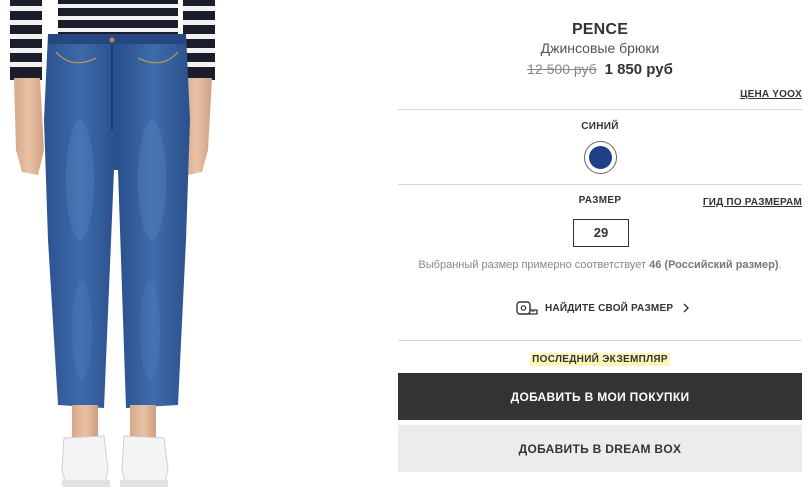  Describe the element at coordinates (752, 202) in the screenshot. I see `size-guide-link: ГИД ПО РАЗМЕРАМ` at that location.